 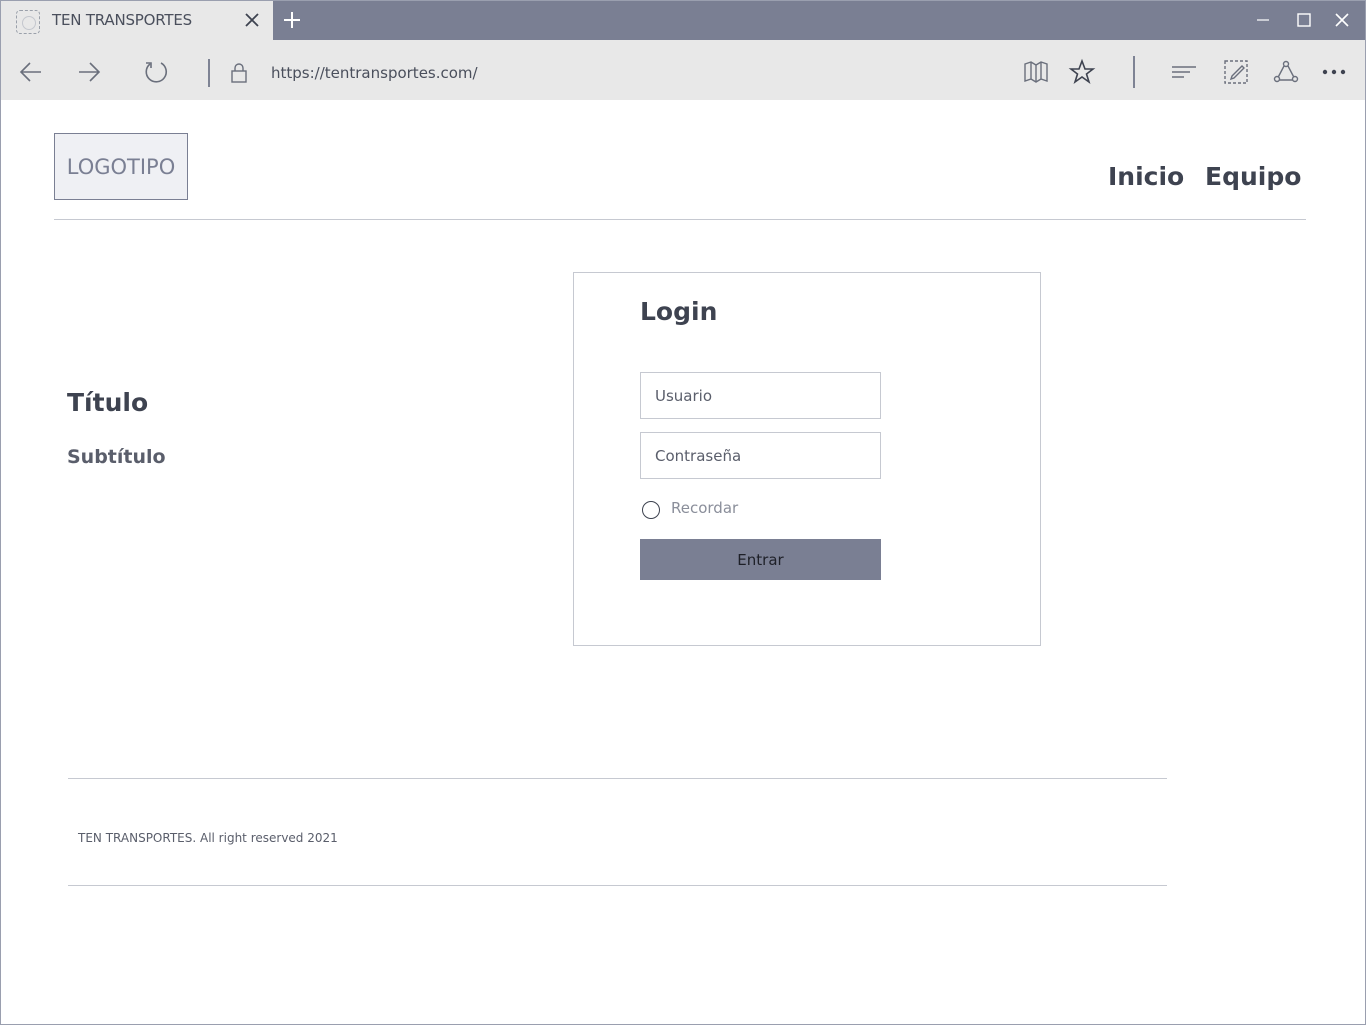 I want to click on header-divider, so click(x=680, y=219).